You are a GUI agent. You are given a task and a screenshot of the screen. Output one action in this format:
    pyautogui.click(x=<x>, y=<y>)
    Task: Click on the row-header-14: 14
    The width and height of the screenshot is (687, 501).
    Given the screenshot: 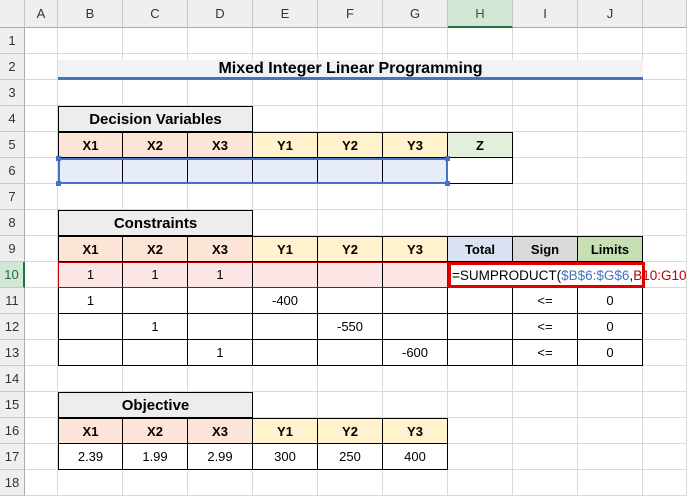 What is the action you would take?
    pyautogui.click(x=12, y=379)
    